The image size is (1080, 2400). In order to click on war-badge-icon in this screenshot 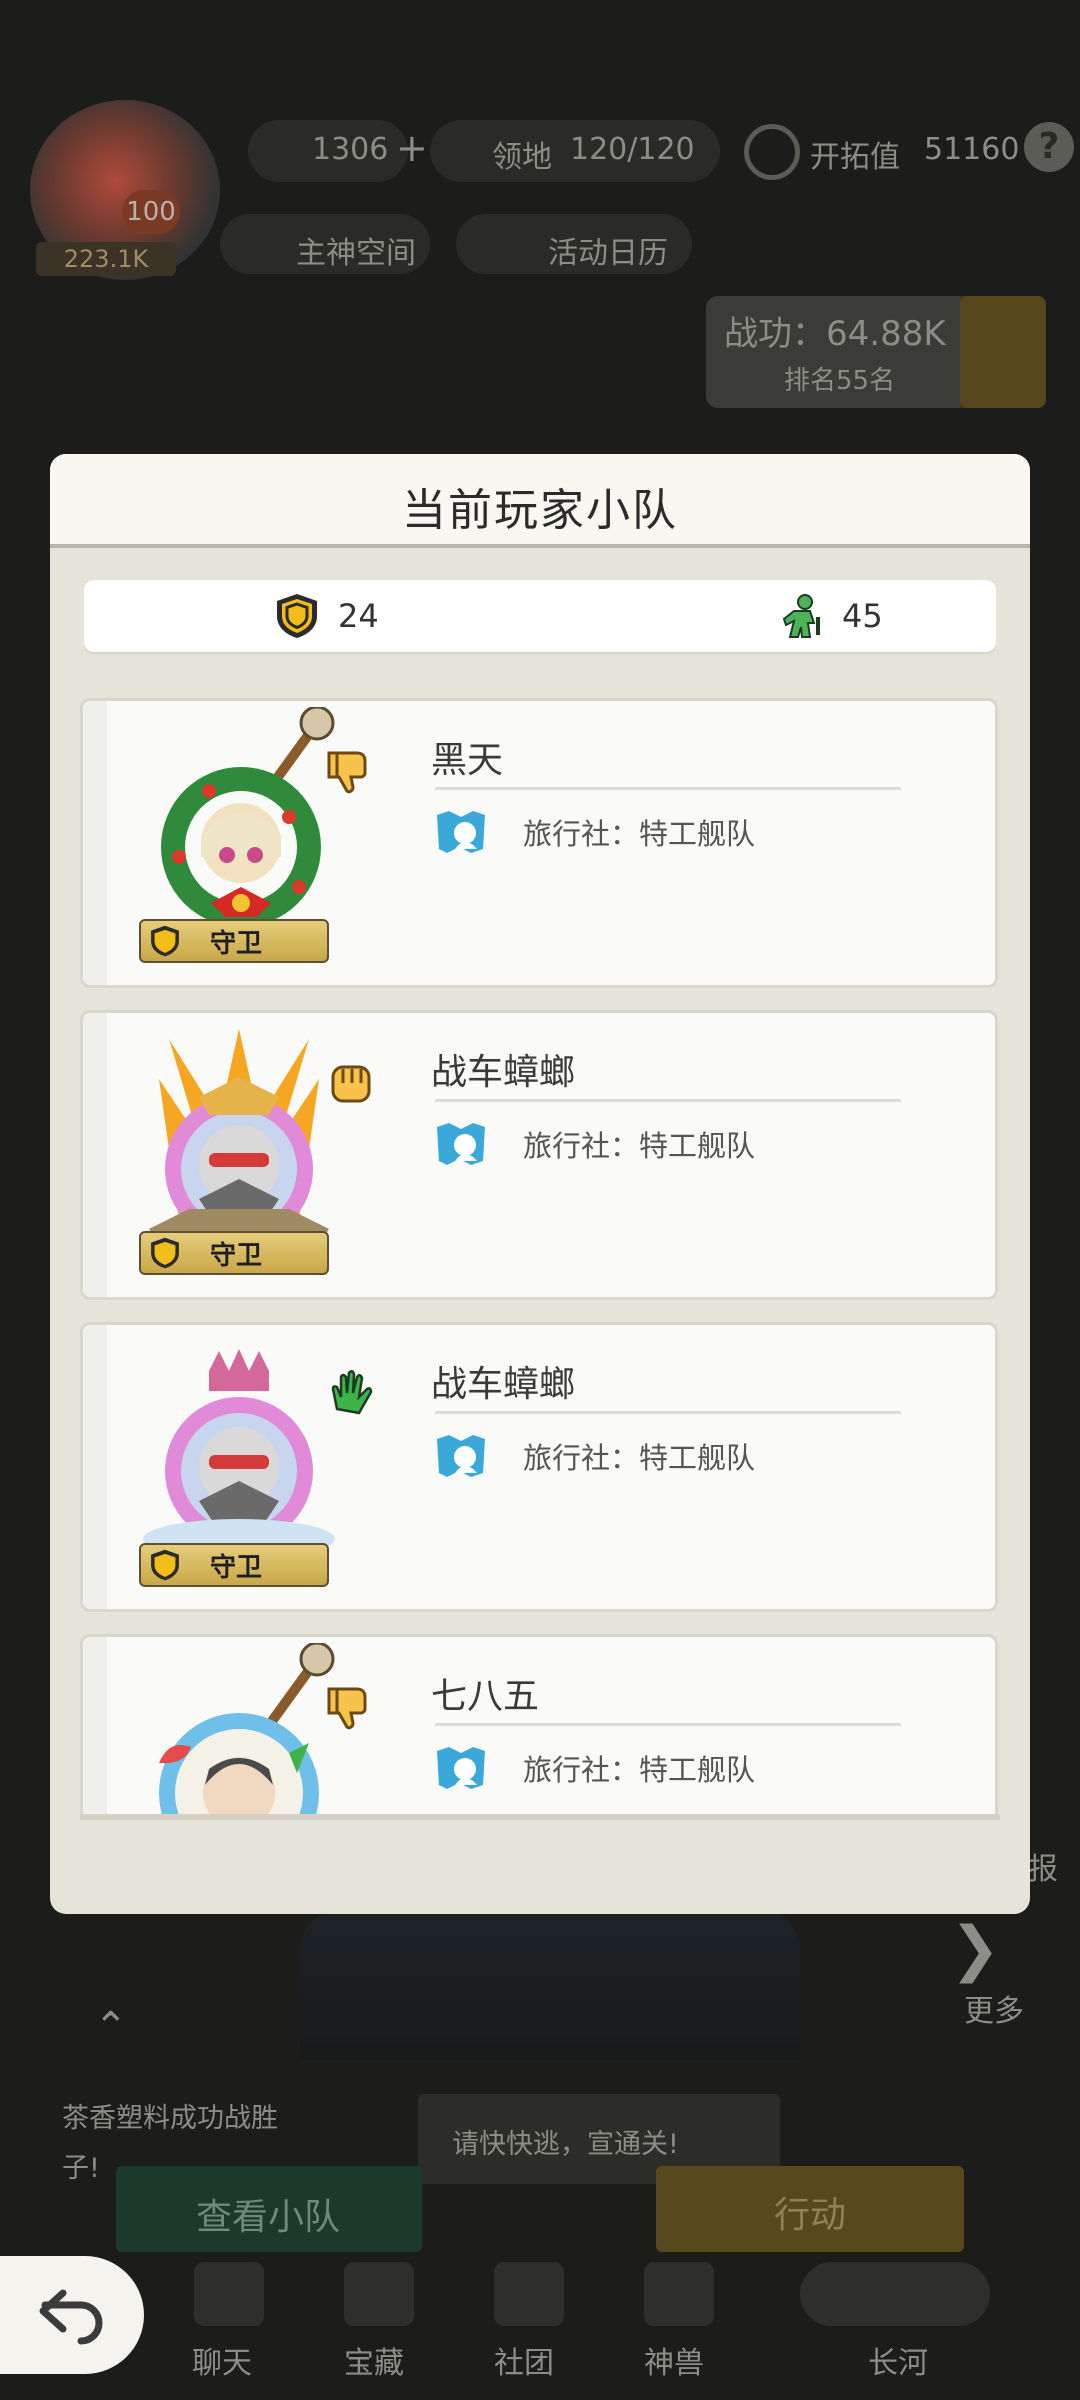, I will do `click(1003, 352)`.